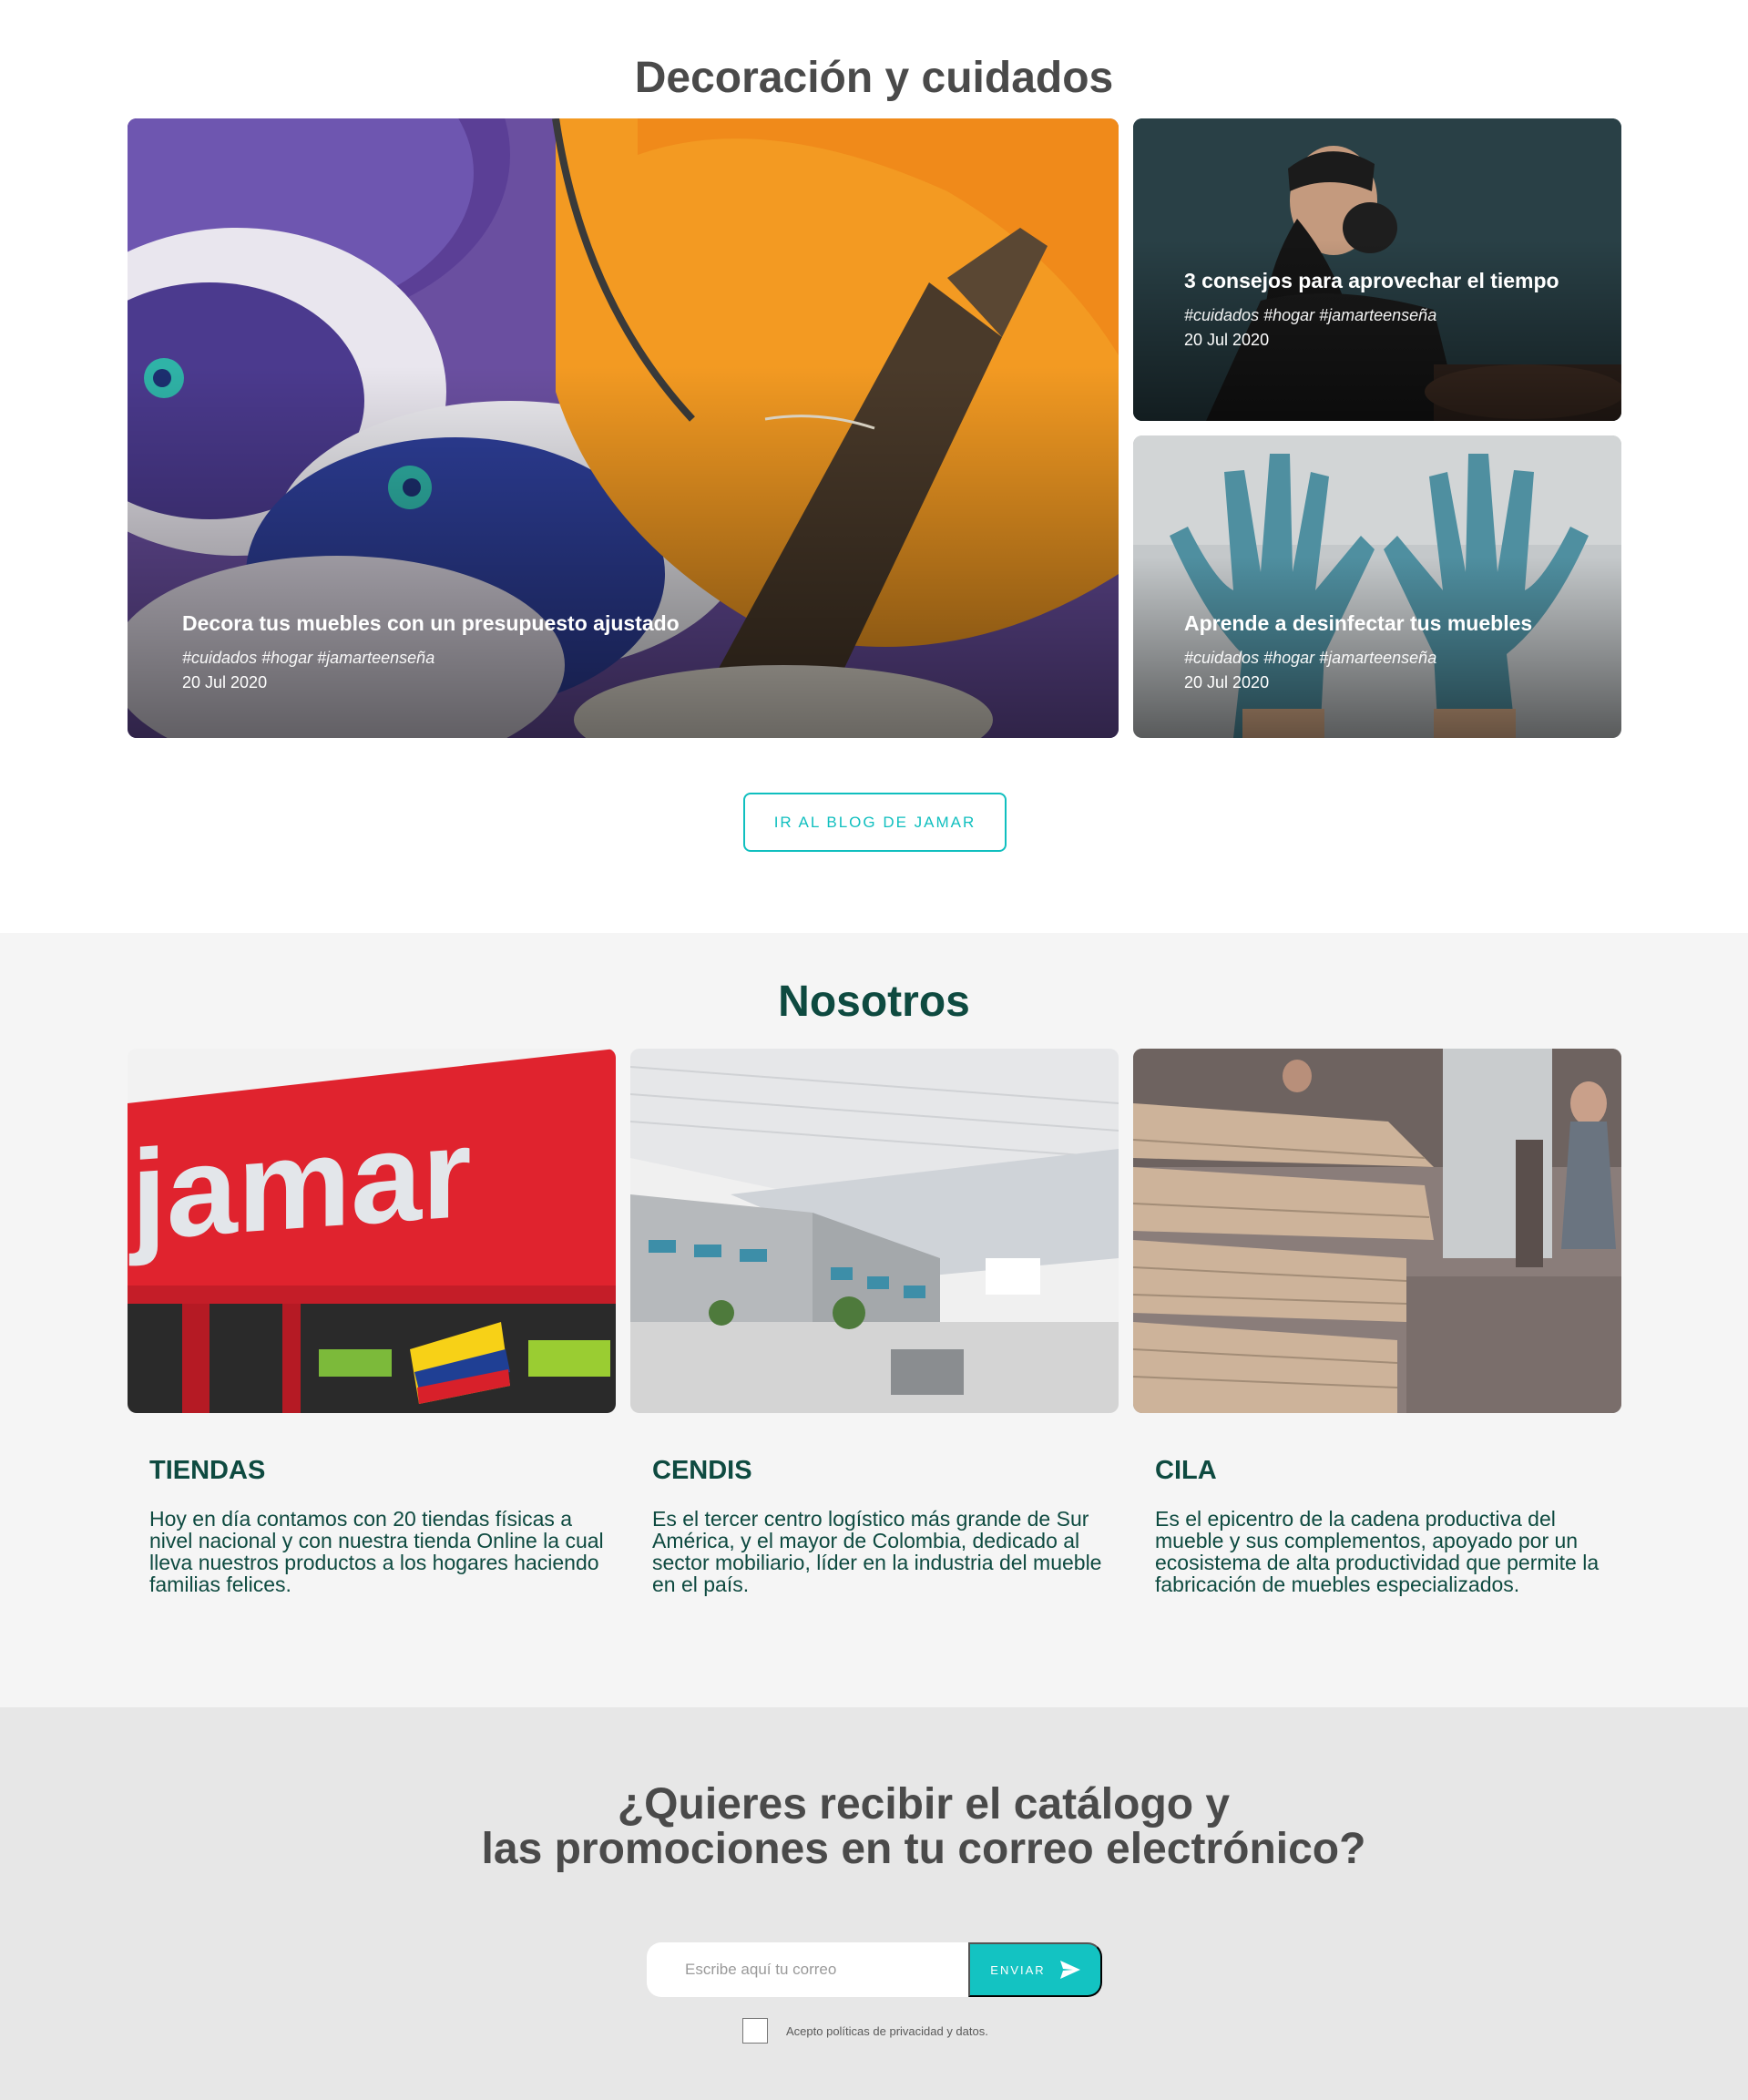 This screenshot has height=2100, width=1748. I want to click on warehouse-photo, so click(874, 1231).